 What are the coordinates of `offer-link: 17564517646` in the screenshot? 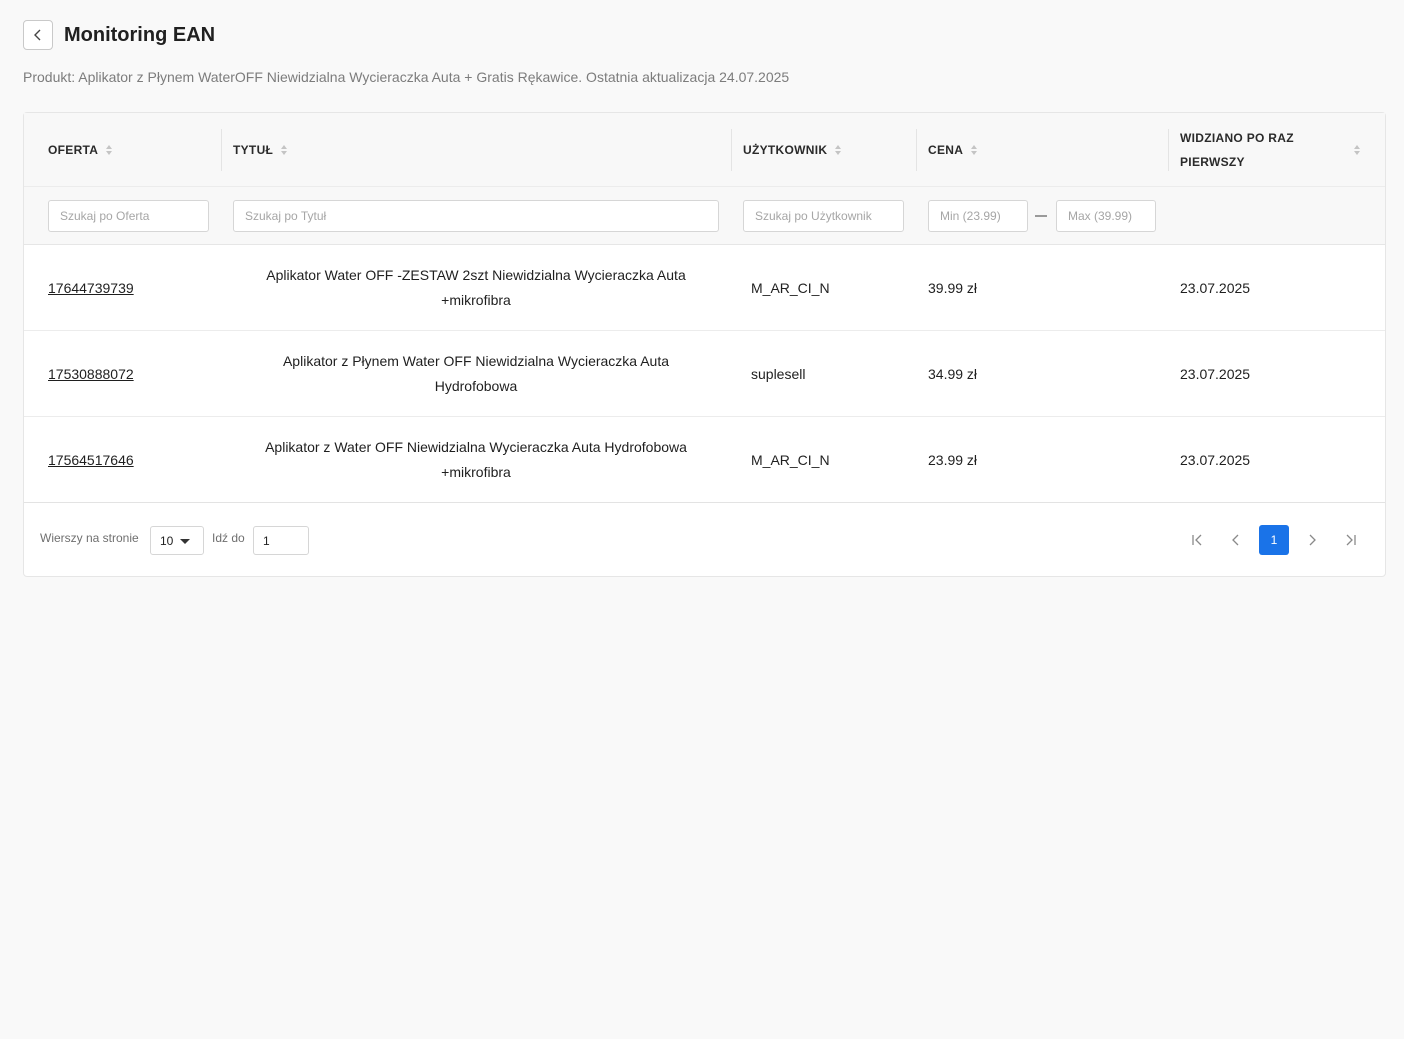 It's located at (91, 460).